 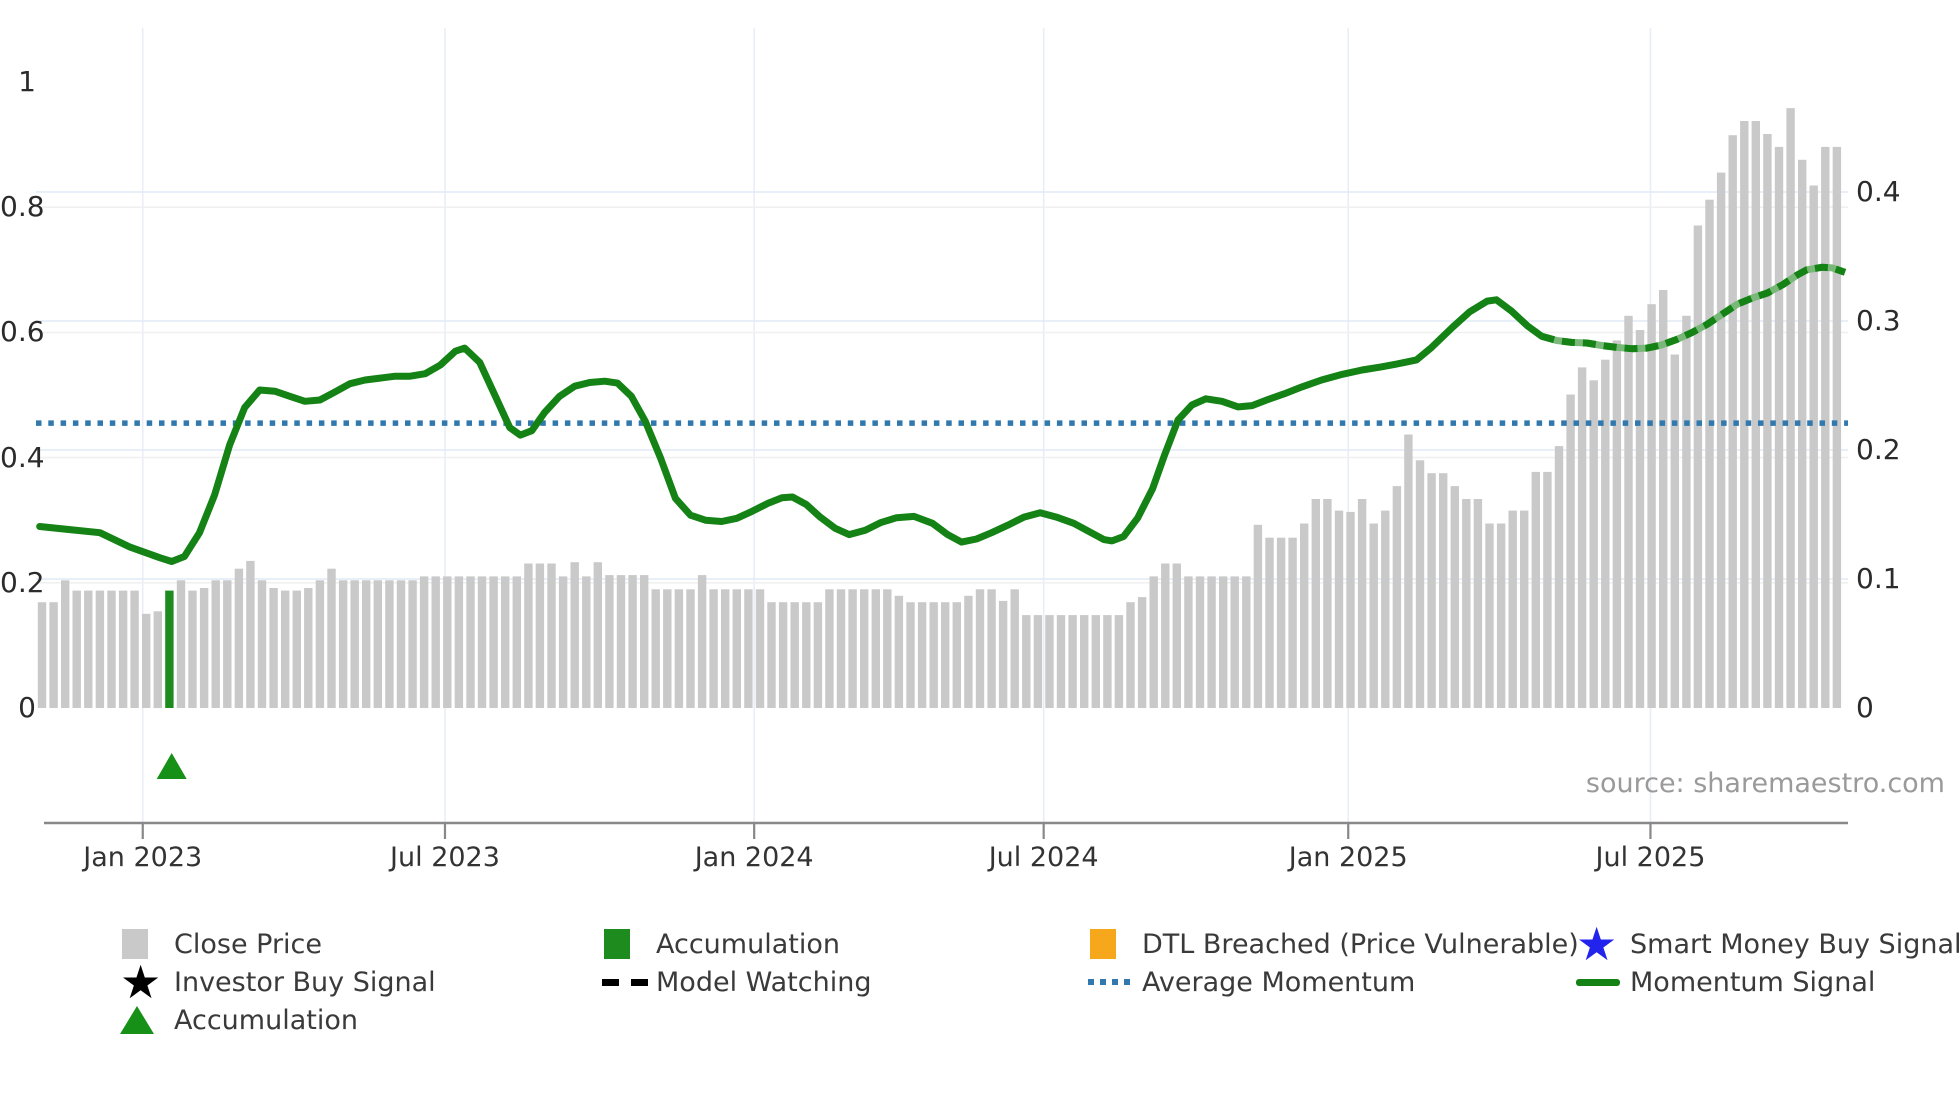 What do you see at coordinates (143, 857) in the screenshot?
I see `x-axis-tick-label: Jan 2023` at bounding box center [143, 857].